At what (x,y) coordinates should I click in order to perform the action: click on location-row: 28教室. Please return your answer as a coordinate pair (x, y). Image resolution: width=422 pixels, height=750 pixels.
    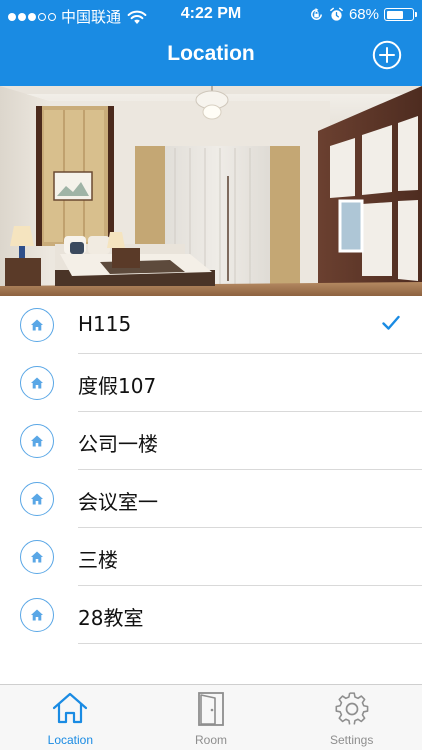
    Looking at the image, I should click on (221, 615).